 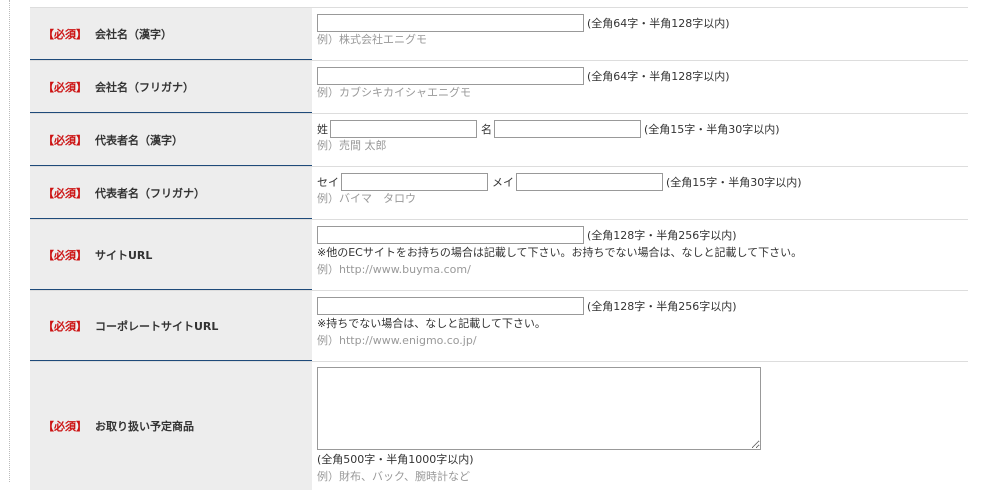 I want to click on field-label-company-name-kana: 【必須】 会社名（フリガナ）, so click(x=171, y=87).